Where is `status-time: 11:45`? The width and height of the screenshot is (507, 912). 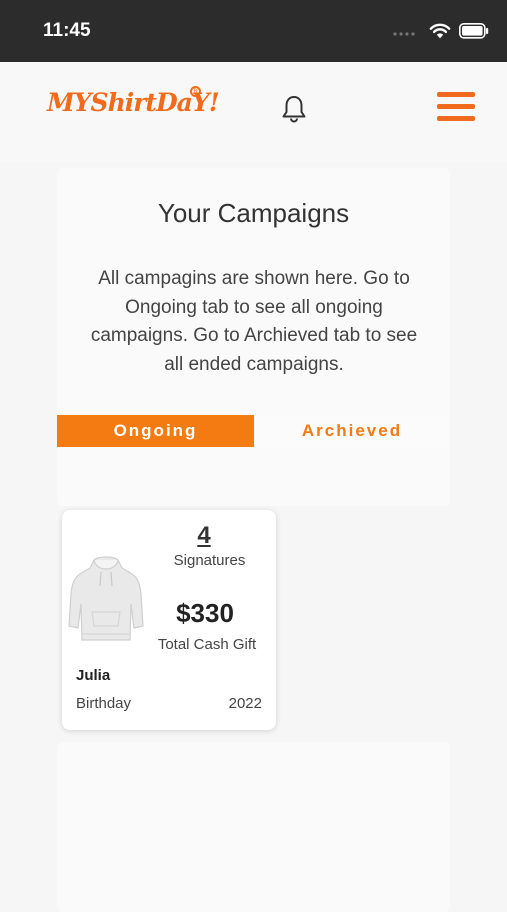
status-time: 11:45 is located at coordinates (67, 30).